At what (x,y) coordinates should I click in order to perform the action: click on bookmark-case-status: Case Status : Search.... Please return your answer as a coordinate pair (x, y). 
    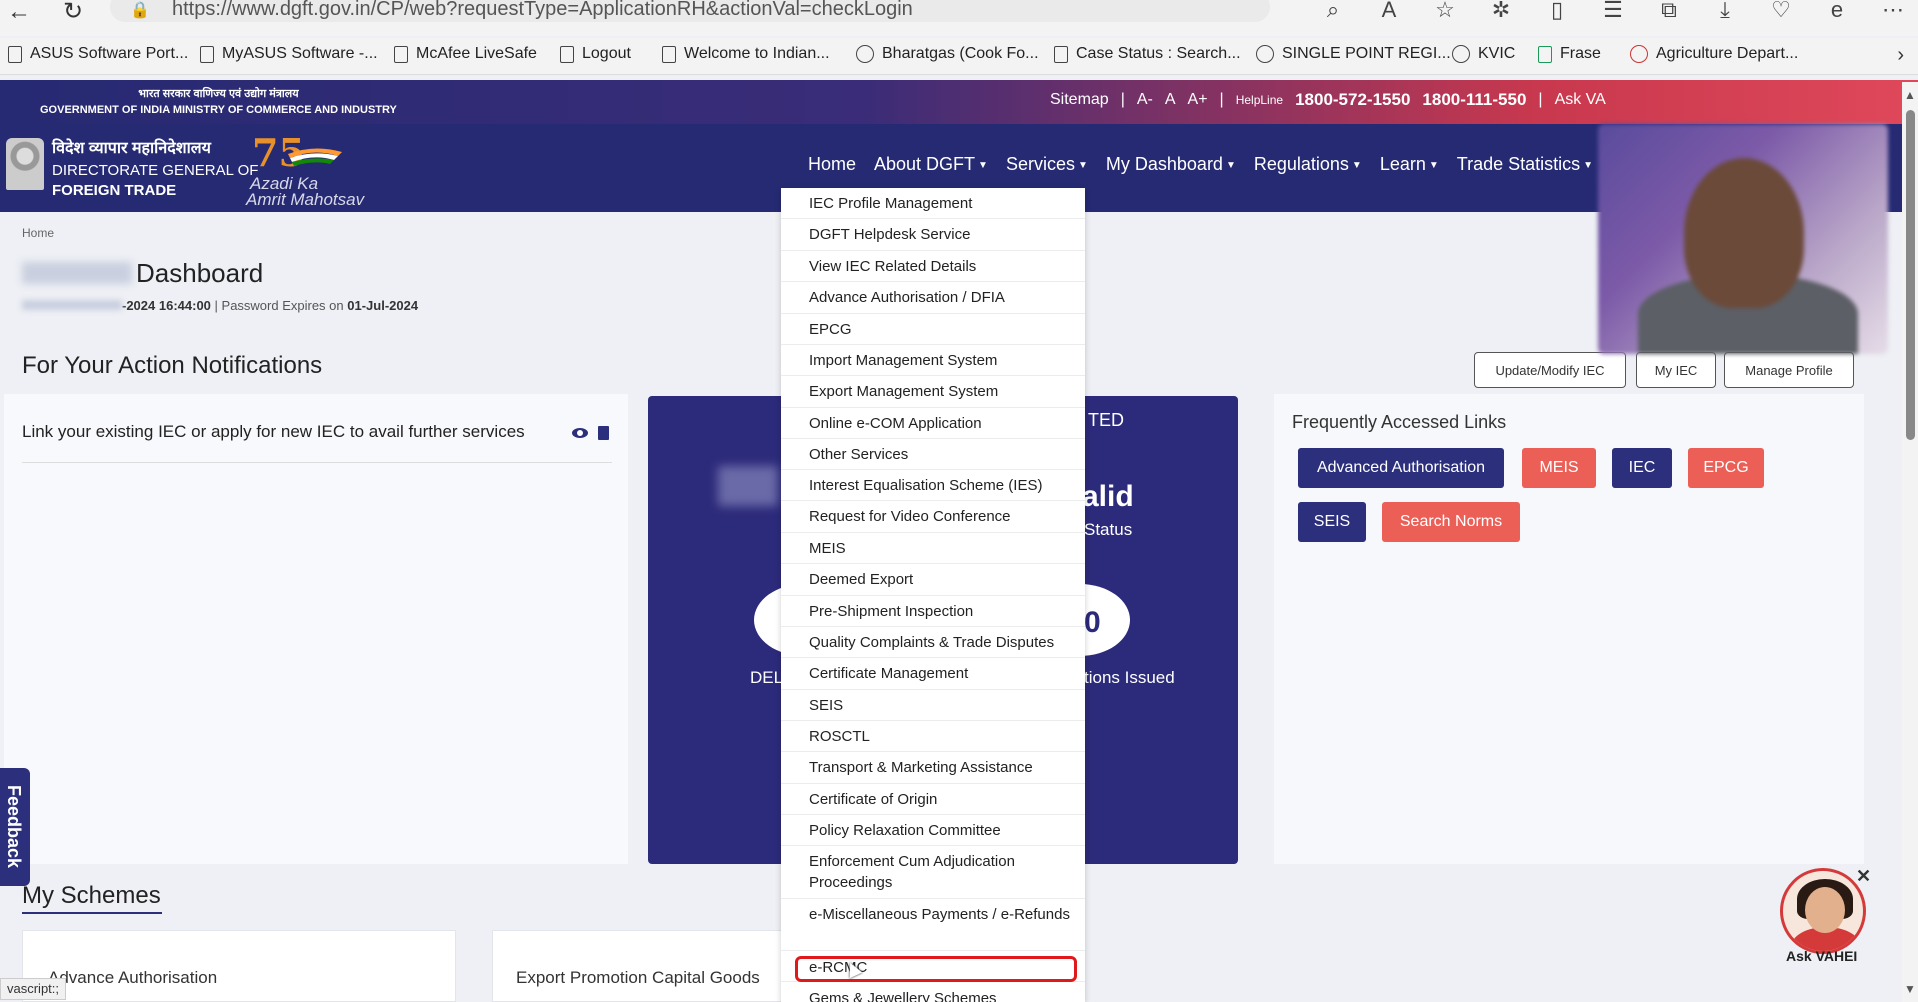
    Looking at the image, I should click on (1147, 54).